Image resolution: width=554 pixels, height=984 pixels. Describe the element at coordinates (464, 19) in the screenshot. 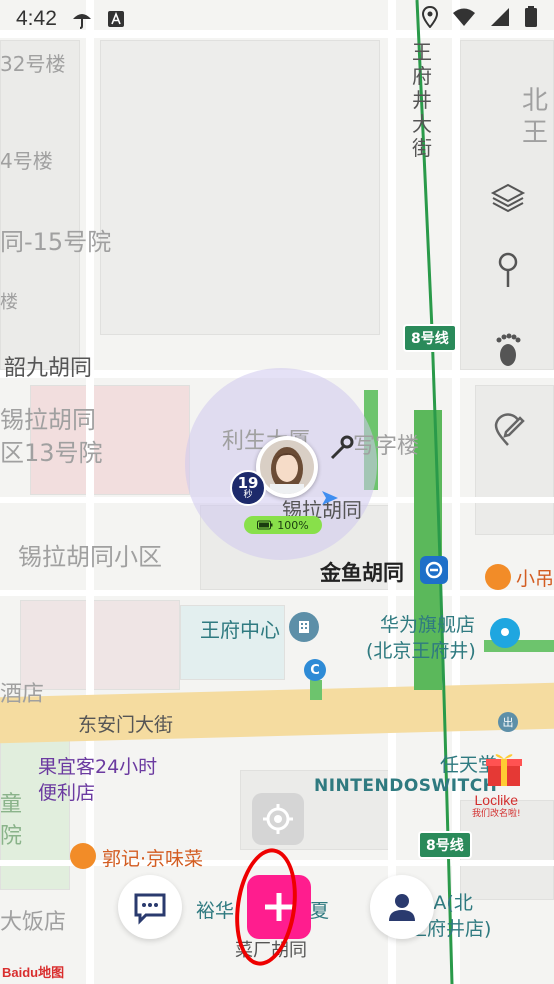

I see `wifi-icon` at that location.